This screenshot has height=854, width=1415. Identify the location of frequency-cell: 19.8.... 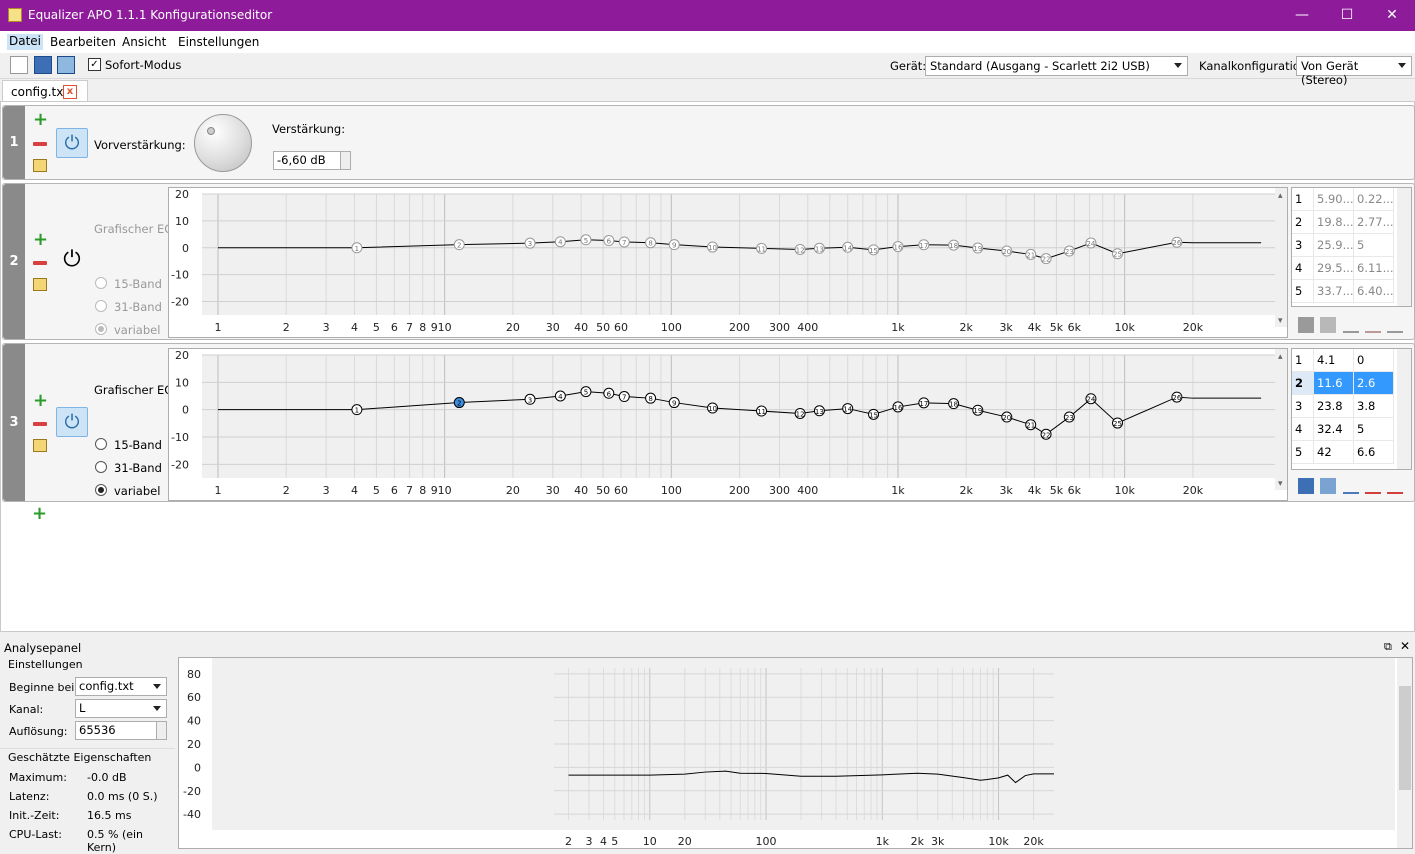
(1334, 222).